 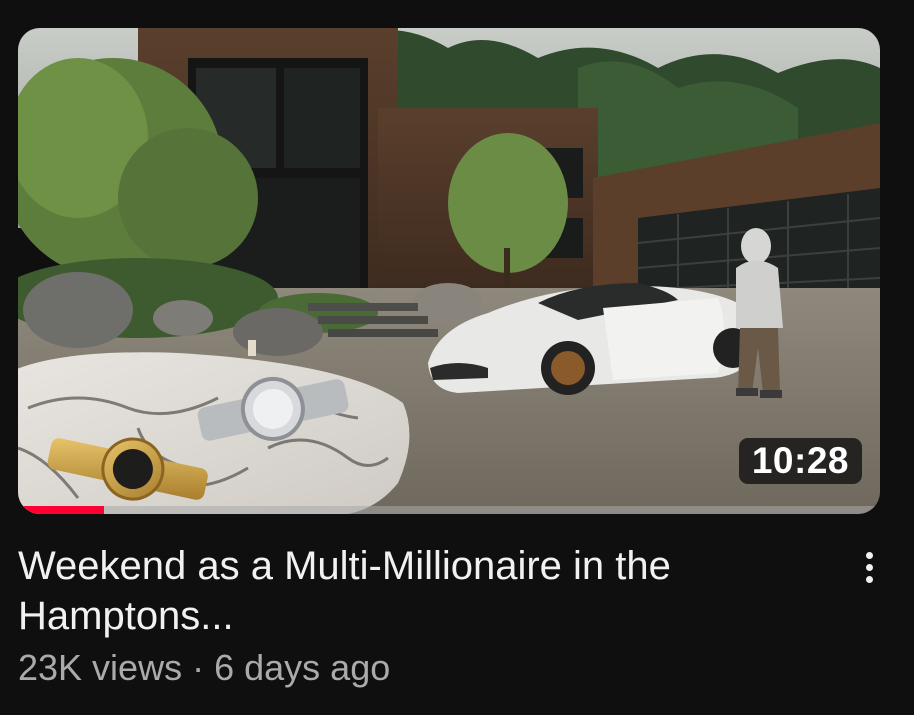 I want to click on duration-badge: 10:28, so click(x=800, y=461).